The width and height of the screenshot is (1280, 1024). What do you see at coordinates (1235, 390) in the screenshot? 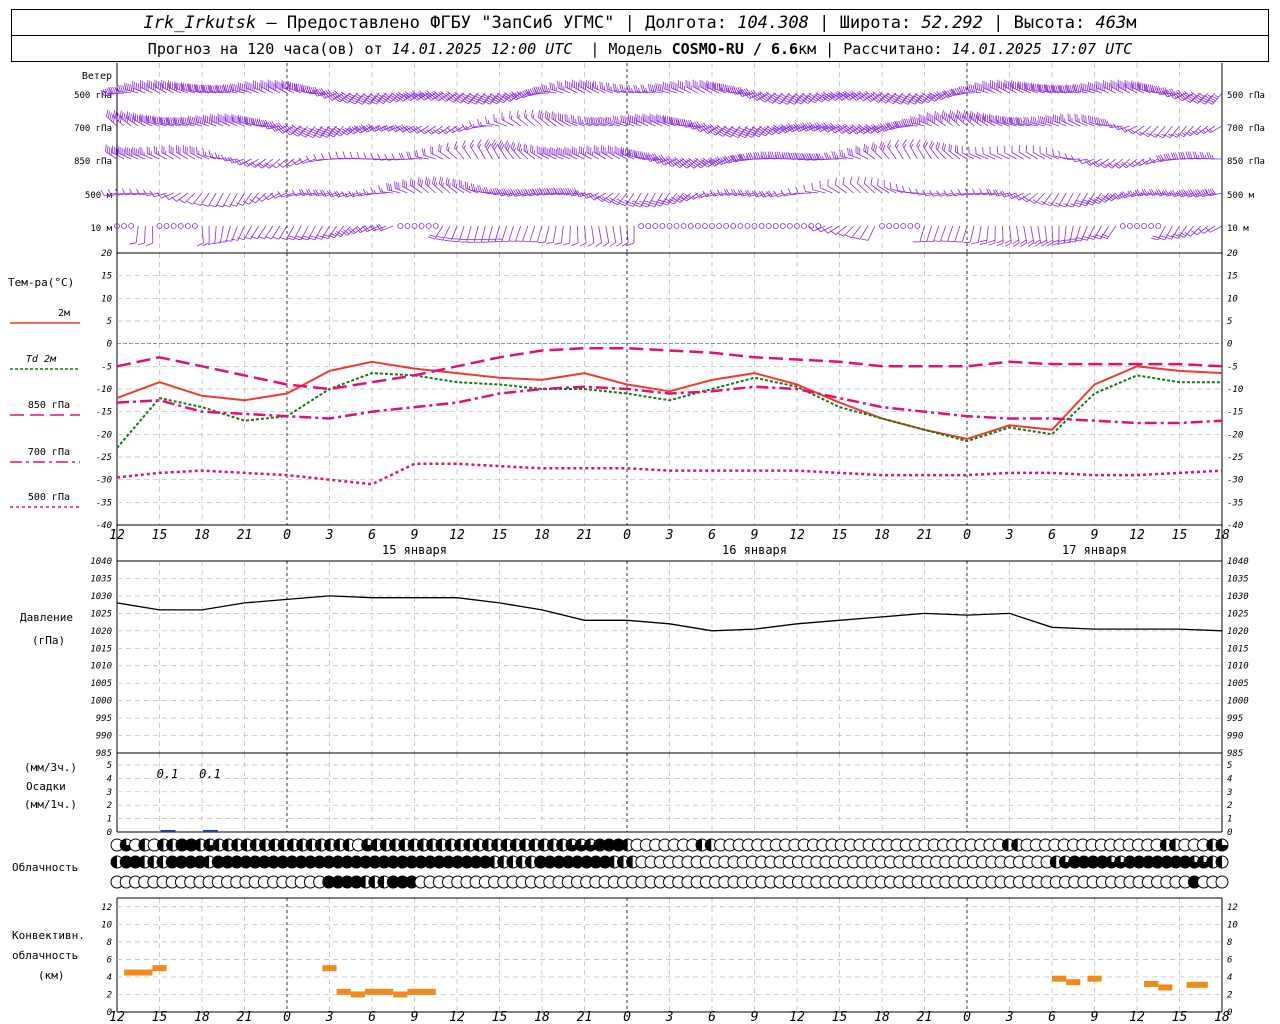
I see `temp-ytick-right: -10` at bounding box center [1235, 390].